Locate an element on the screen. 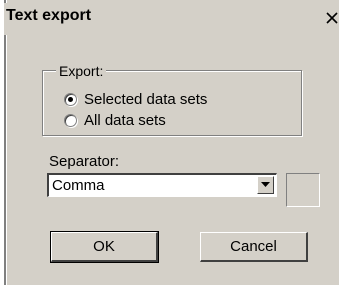 This screenshot has height=285, width=339. ok-button: OK is located at coordinates (104, 247).